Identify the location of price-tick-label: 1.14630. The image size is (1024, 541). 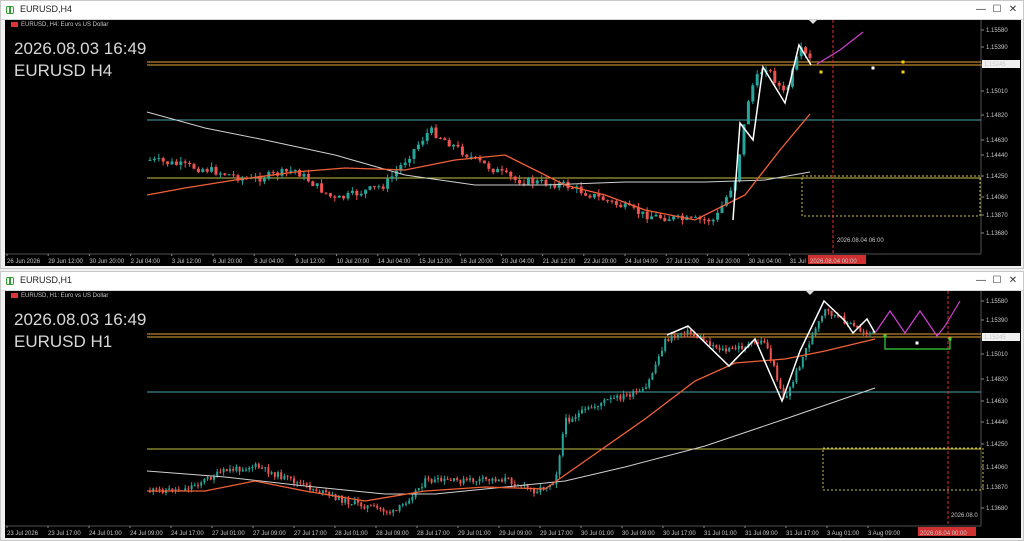
(997, 402).